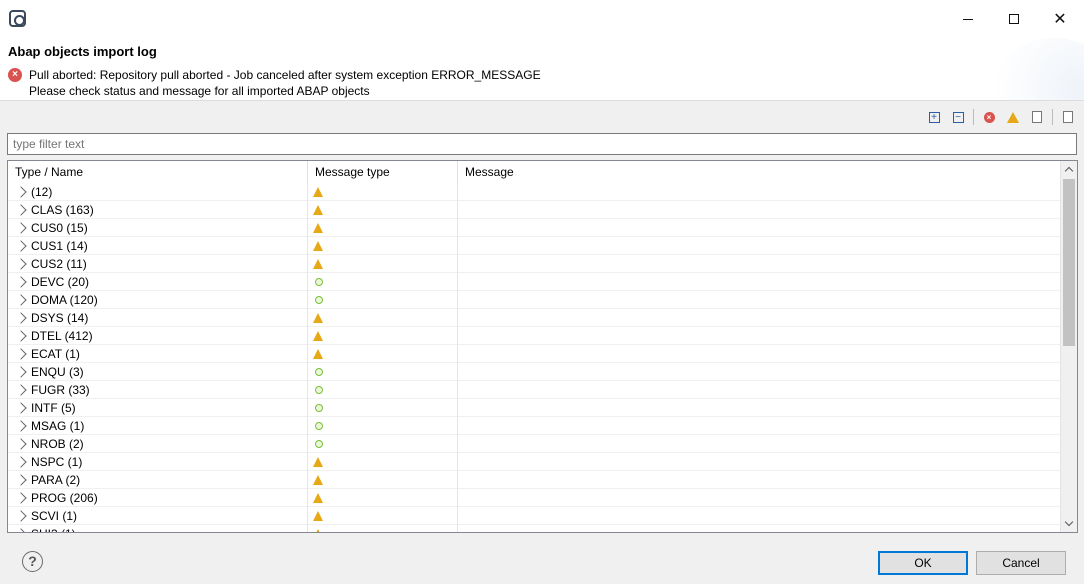 The image size is (1084, 584). Describe the element at coordinates (534, 480) in the screenshot. I see `table-row: PARA (2)` at that location.